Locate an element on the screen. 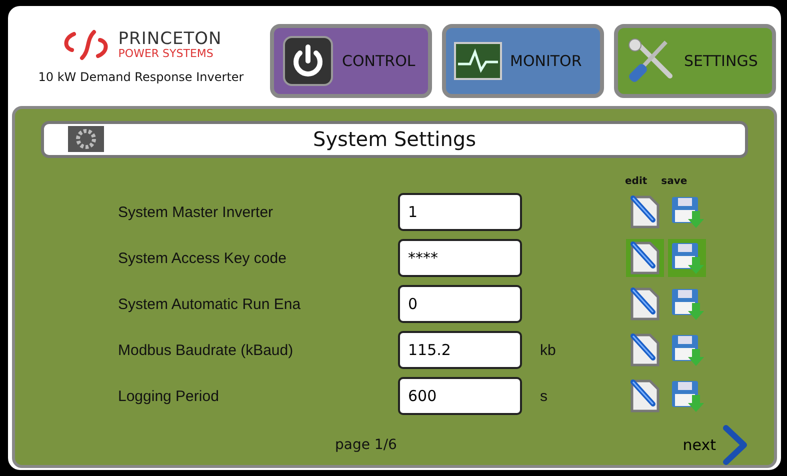 The image size is (787, 476). column-header: edit is located at coordinates (636, 182).